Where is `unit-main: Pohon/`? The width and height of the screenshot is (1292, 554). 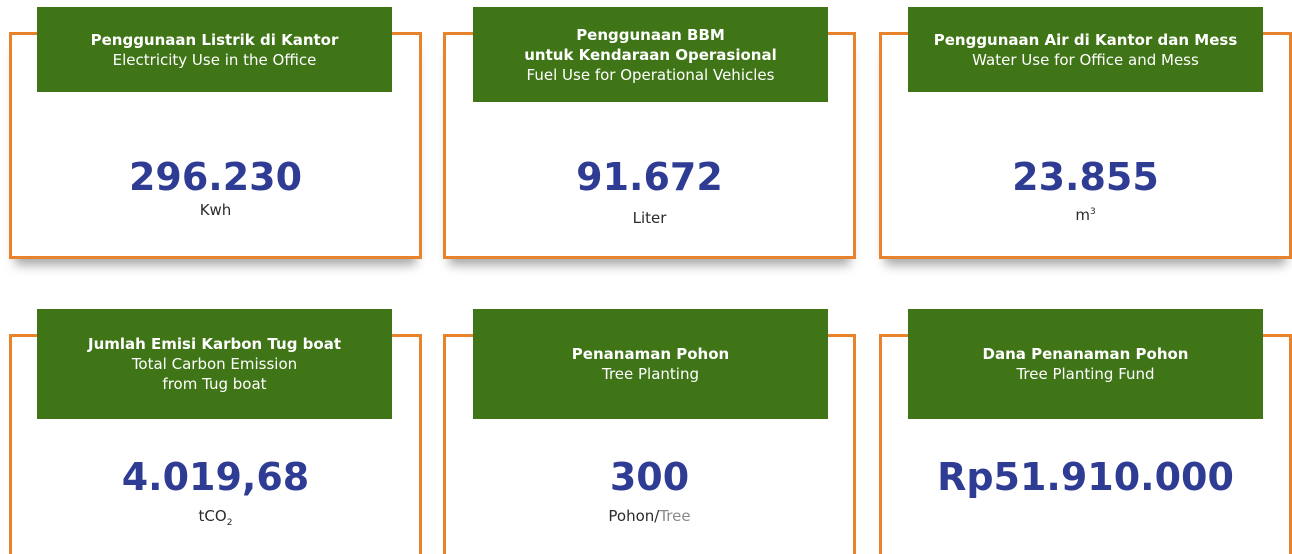
unit-main: Pohon/ is located at coordinates (634, 516).